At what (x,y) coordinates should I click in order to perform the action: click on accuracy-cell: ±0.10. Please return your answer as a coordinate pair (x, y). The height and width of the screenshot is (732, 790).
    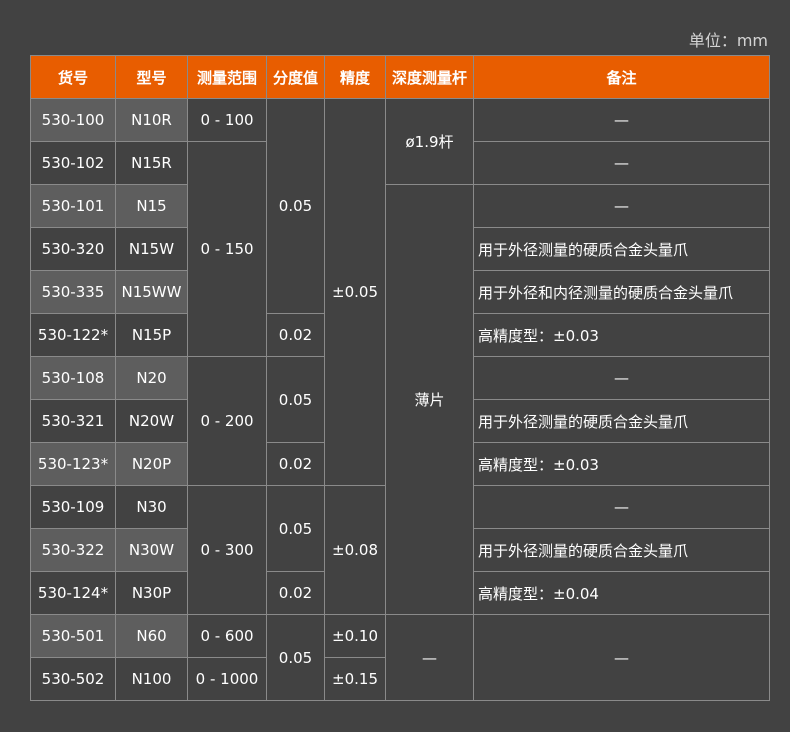
    Looking at the image, I should click on (355, 636).